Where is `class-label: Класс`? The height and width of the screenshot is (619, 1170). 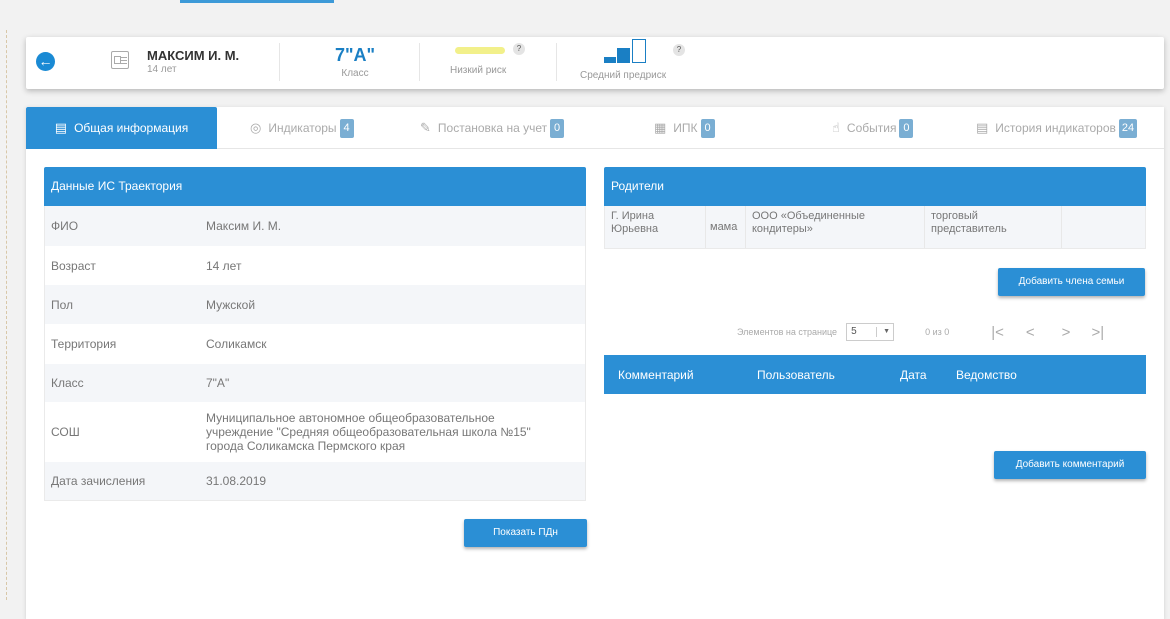 class-label: Класс is located at coordinates (355, 73).